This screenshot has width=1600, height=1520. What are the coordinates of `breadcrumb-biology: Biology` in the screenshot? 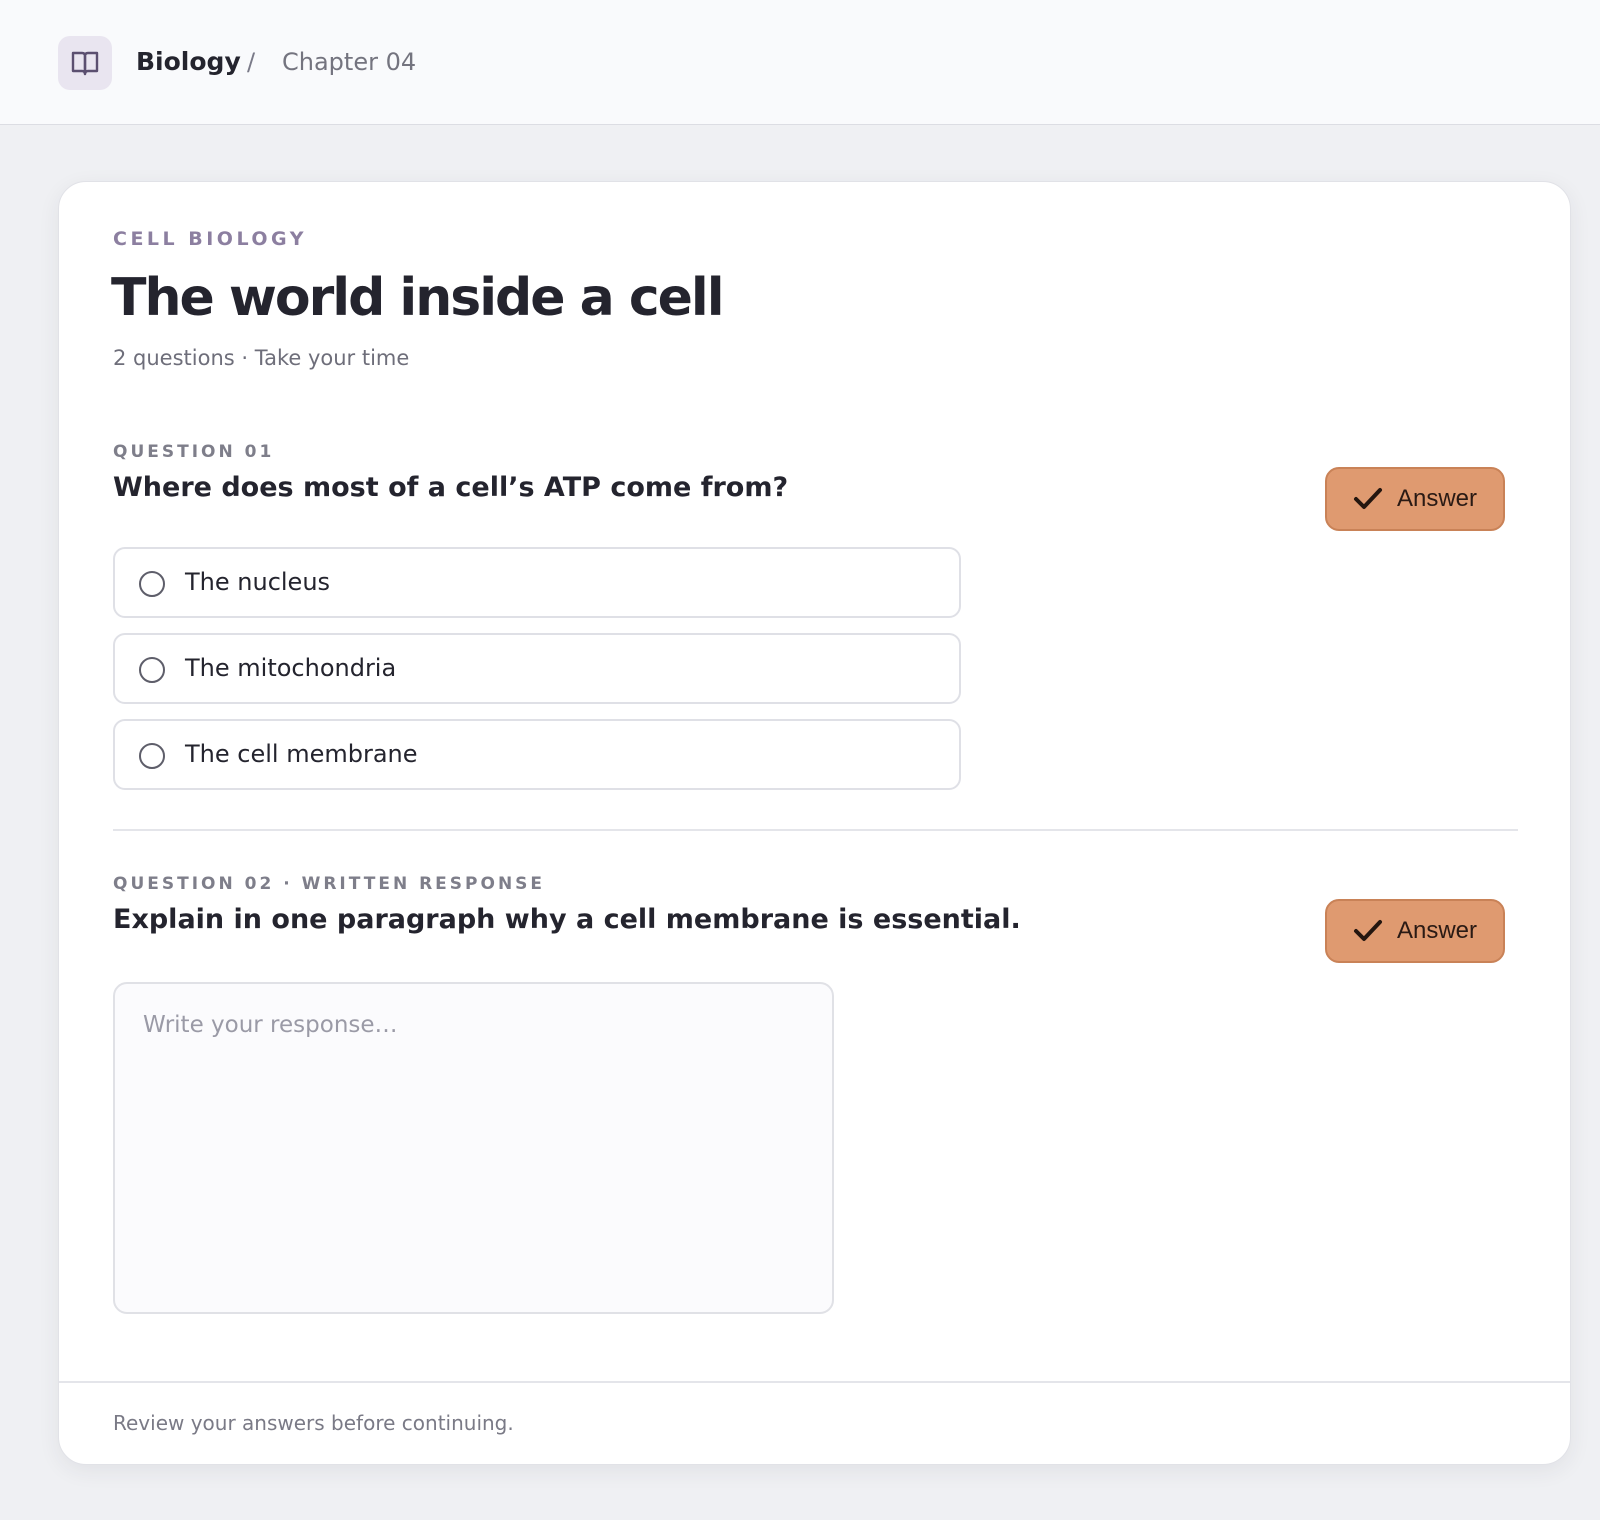 It's located at (188, 62).